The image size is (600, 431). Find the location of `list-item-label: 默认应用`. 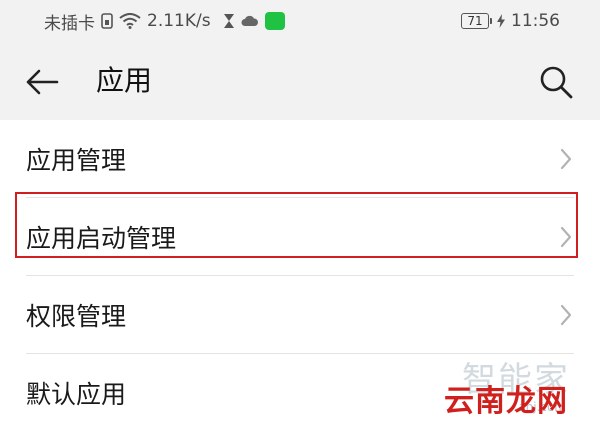

list-item-label: 默认应用 is located at coordinates (76, 394).